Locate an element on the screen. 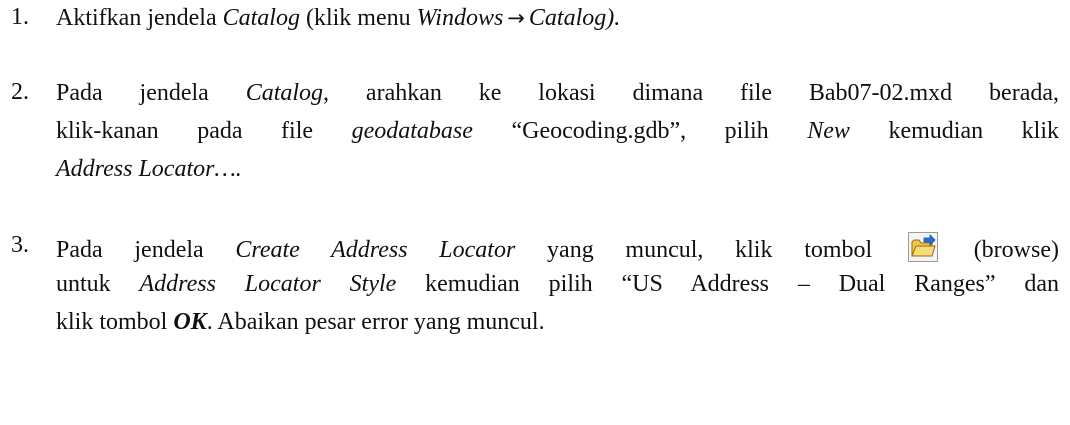 This screenshot has height=425, width=1070. step-number: 1. is located at coordinates (20, 17).